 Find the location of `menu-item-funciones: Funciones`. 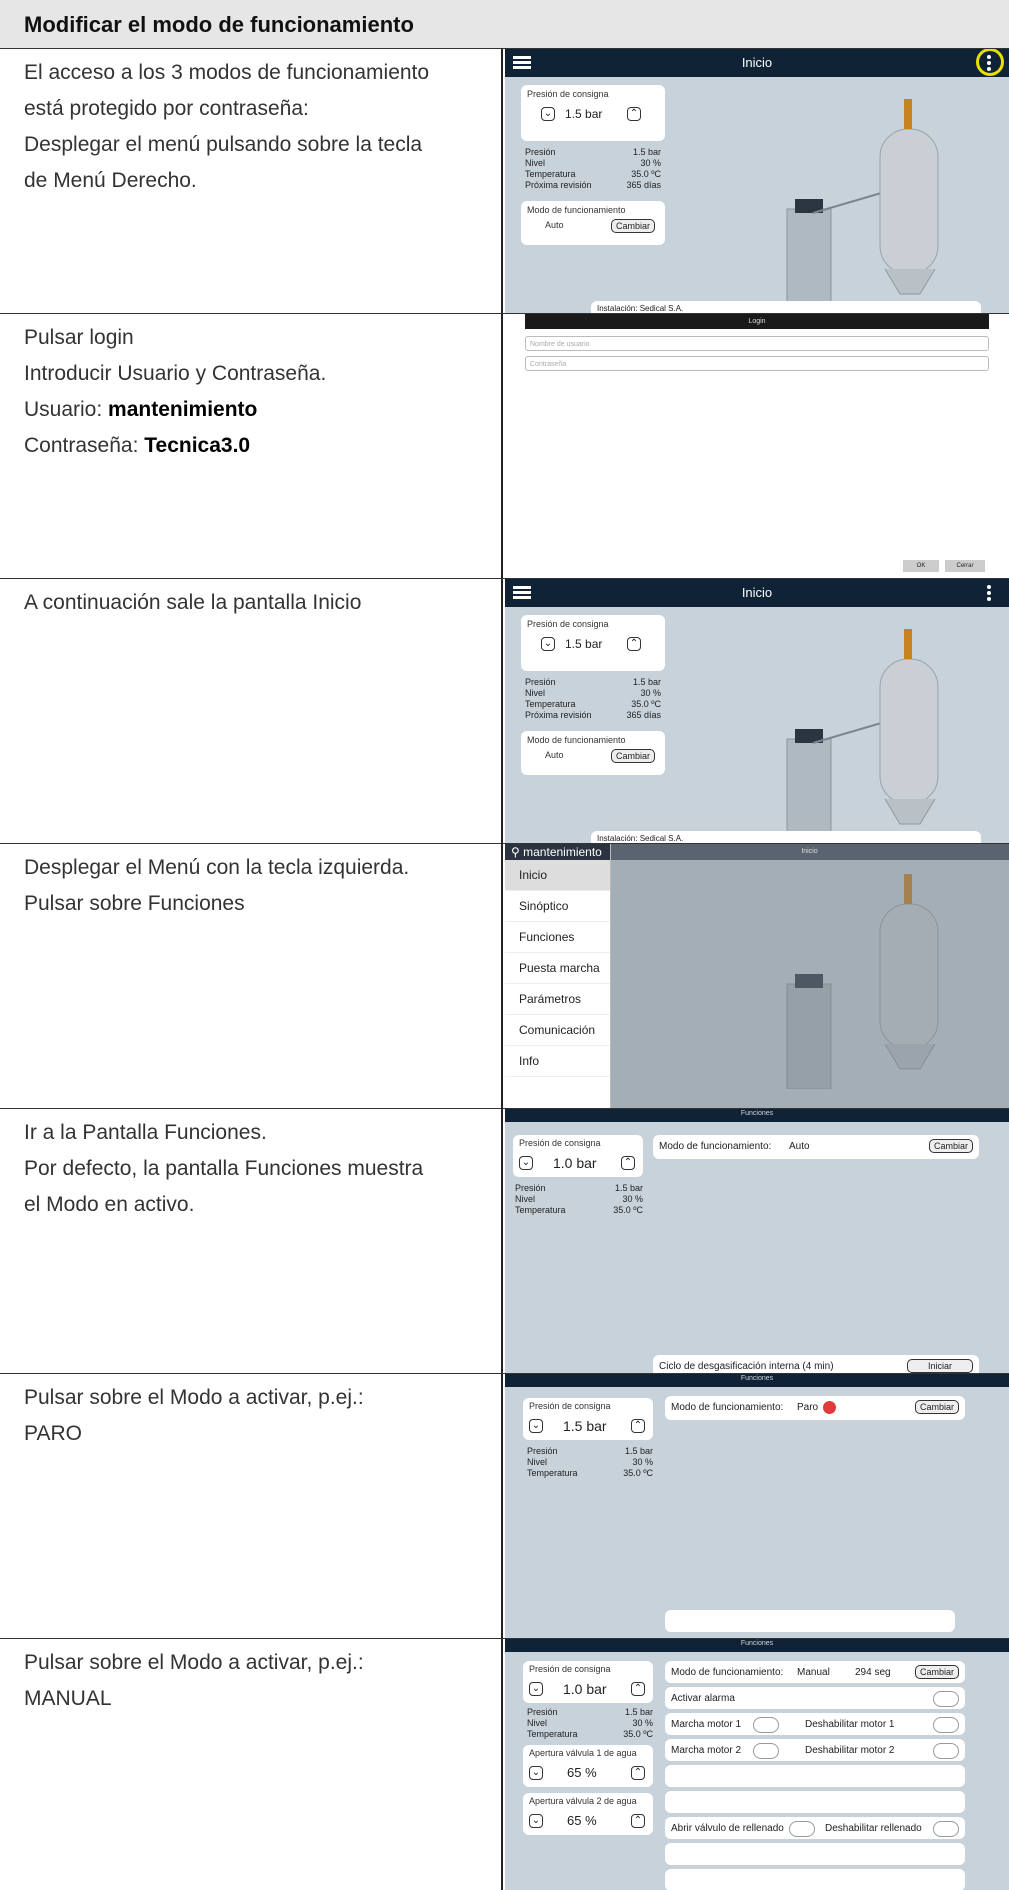

menu-item-funciones: Funciones is located at coordinates (557, 937).